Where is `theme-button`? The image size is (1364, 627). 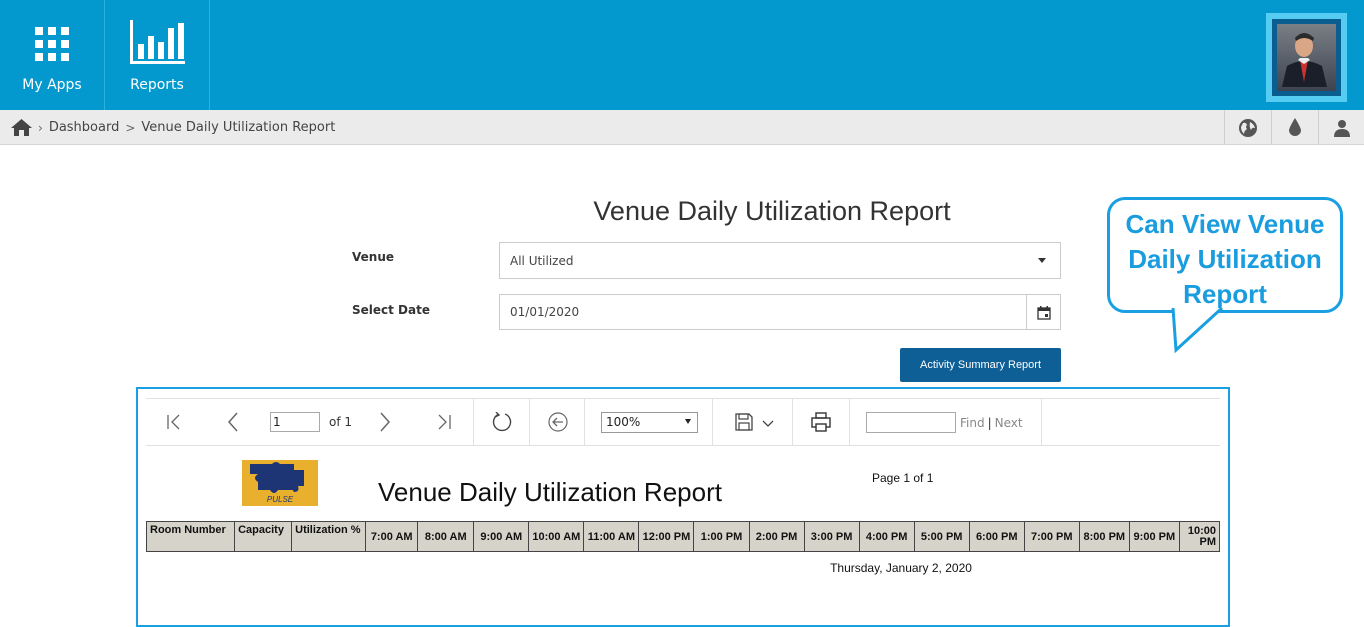
theme-button is located at coordinates (1294, 127).